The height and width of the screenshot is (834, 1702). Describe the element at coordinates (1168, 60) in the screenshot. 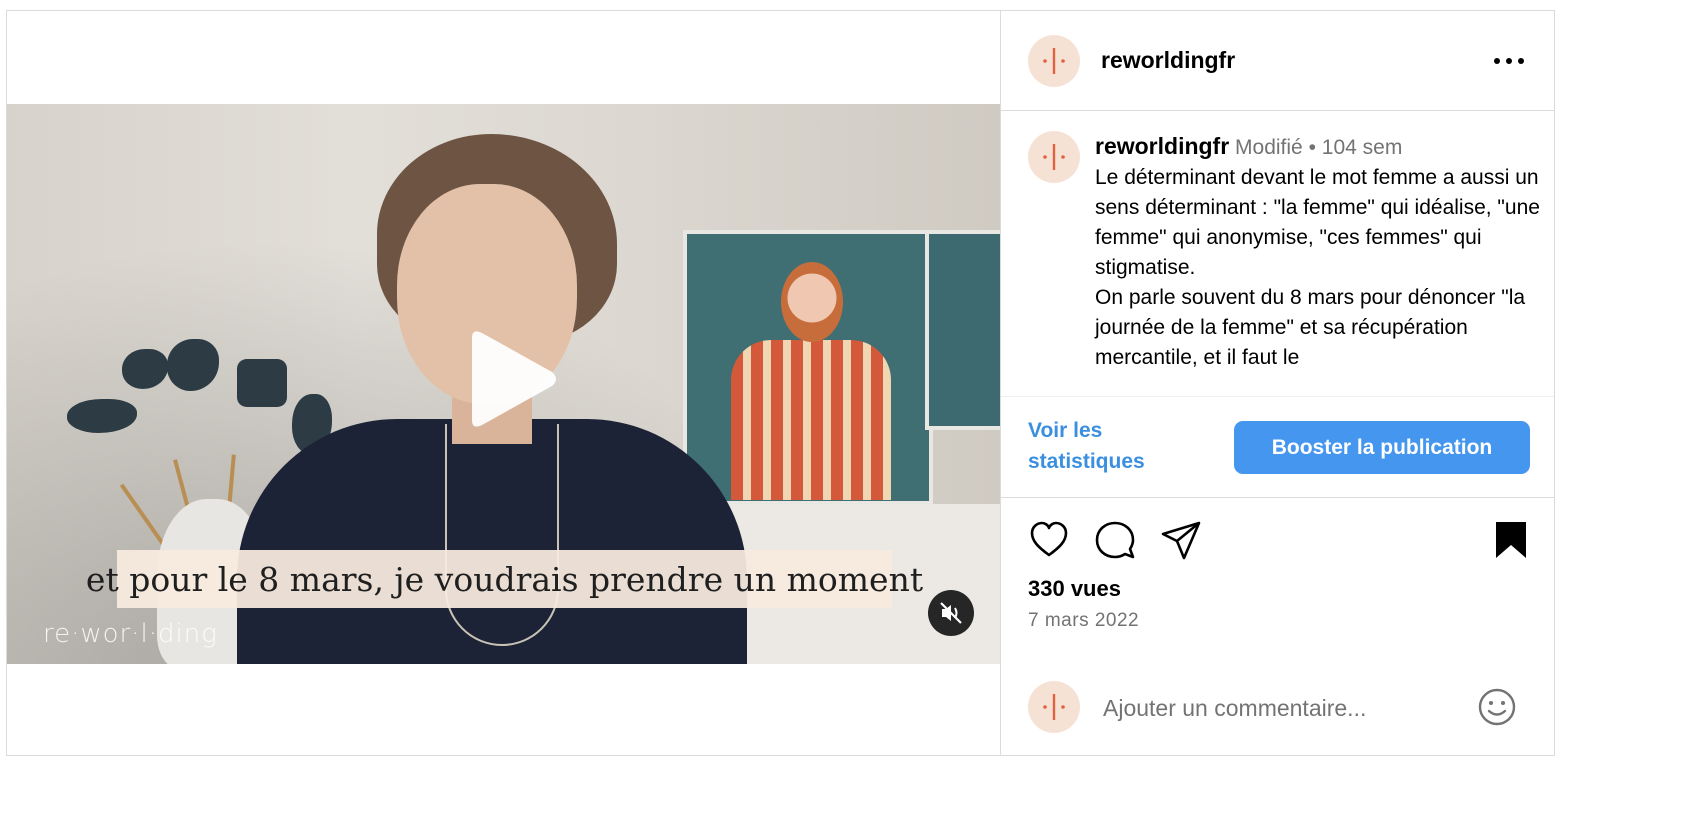

I see `header-username: reworldingfr` at that location.